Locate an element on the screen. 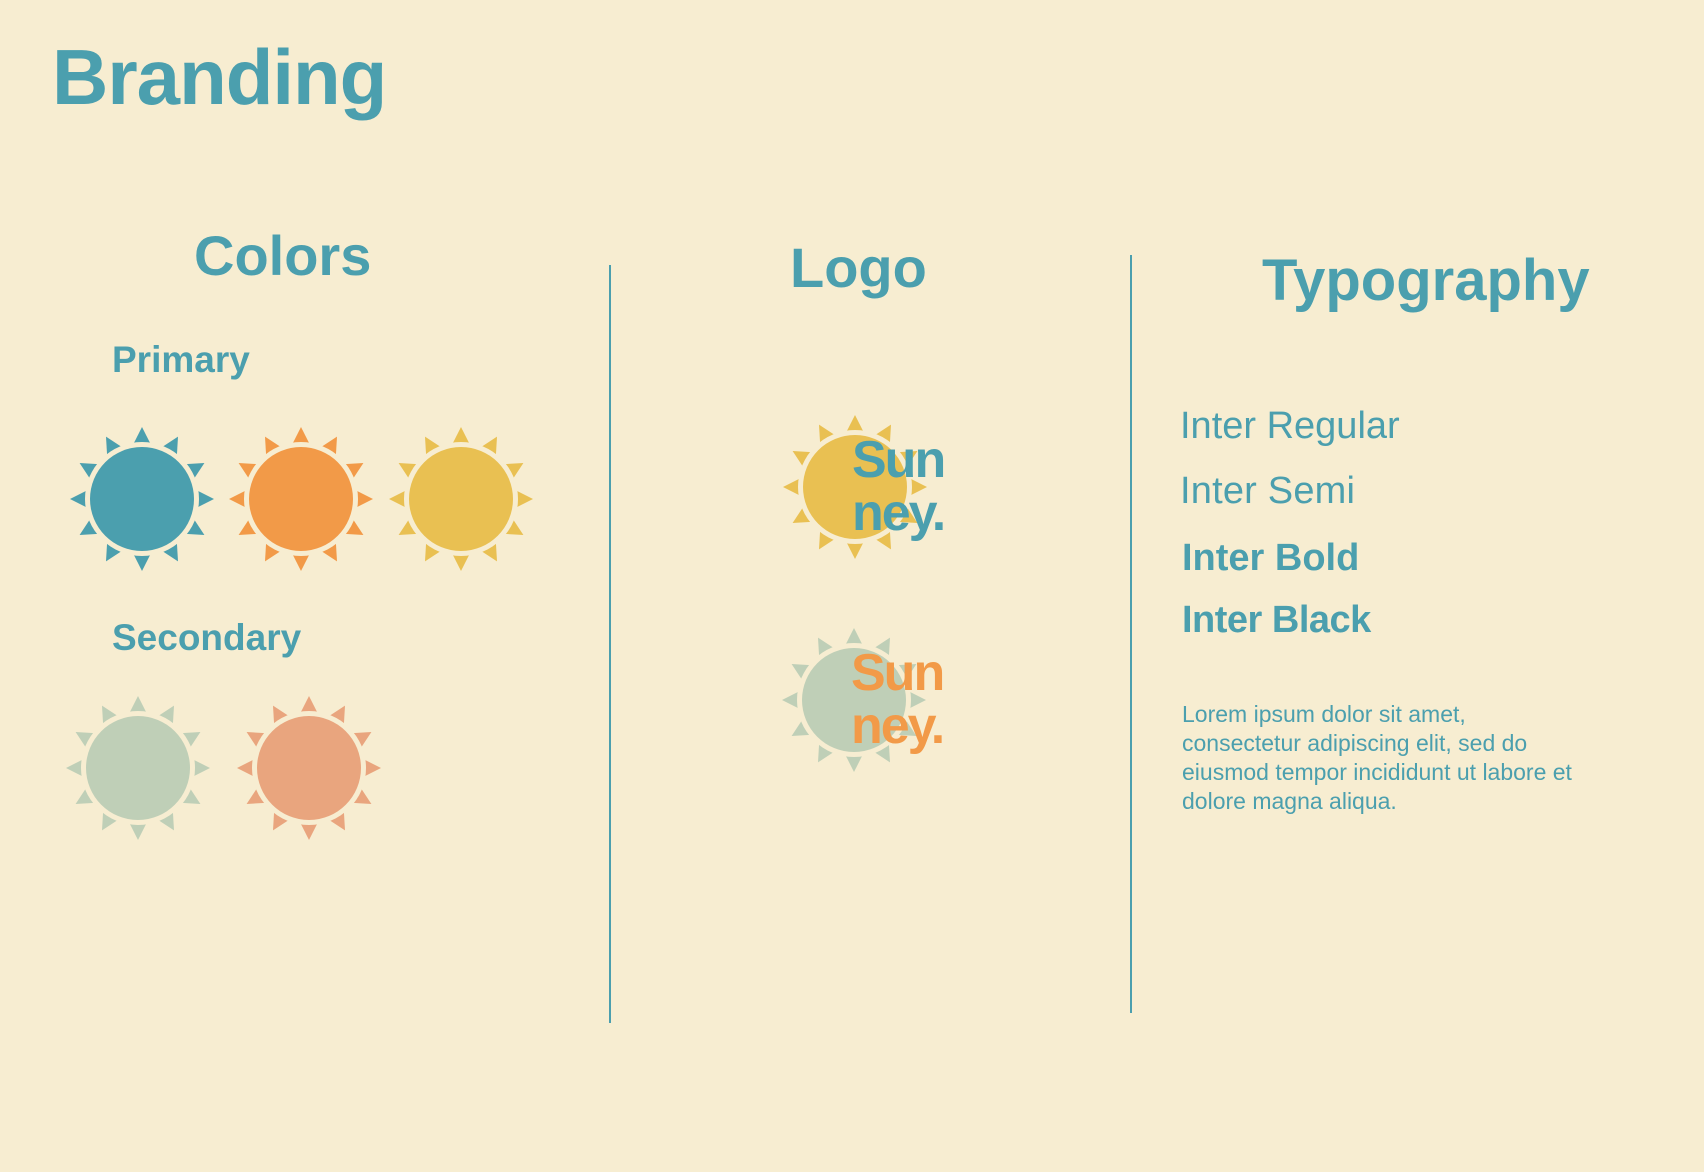  logo-heading: Logo is located at coordinates (858, 267).